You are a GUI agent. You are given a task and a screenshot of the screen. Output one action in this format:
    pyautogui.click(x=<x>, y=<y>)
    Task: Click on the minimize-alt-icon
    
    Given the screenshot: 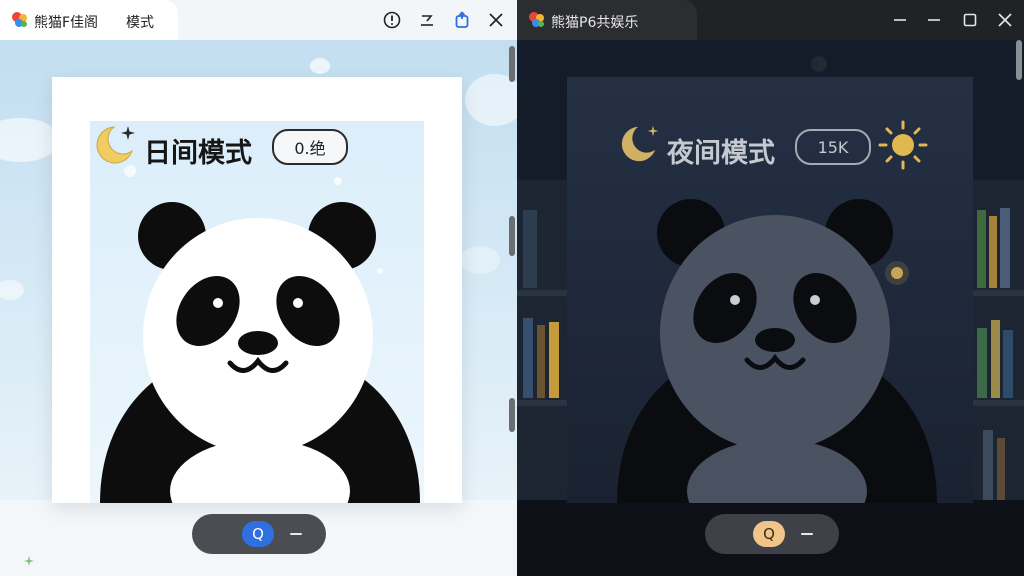 What is the action you would take?
    pyautogui.click(x=934, y=20)
    